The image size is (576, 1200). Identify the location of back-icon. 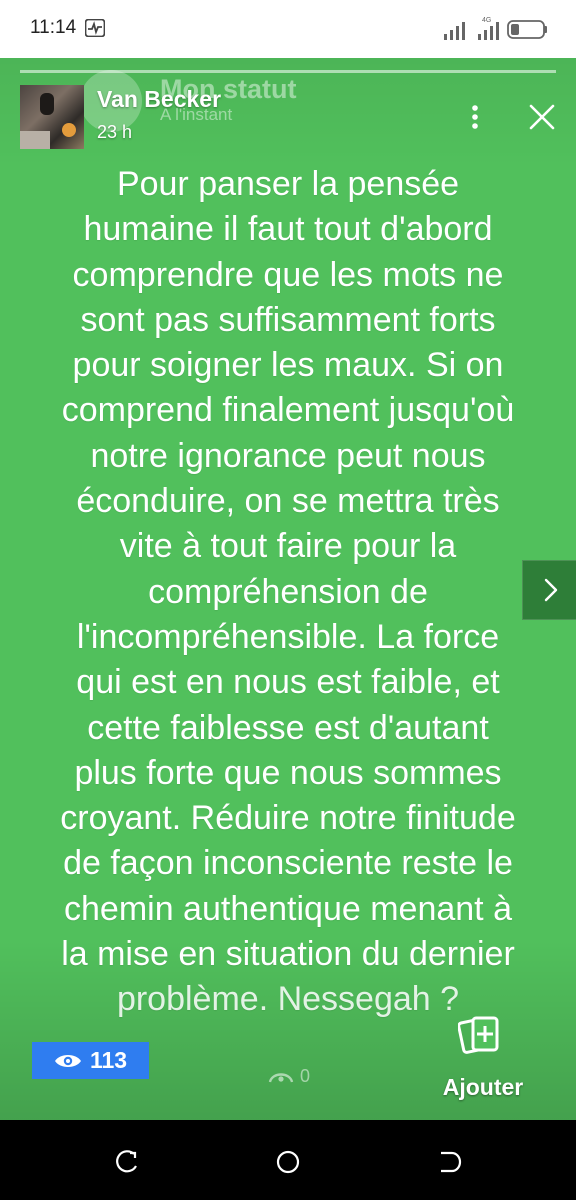
(450, 1162).